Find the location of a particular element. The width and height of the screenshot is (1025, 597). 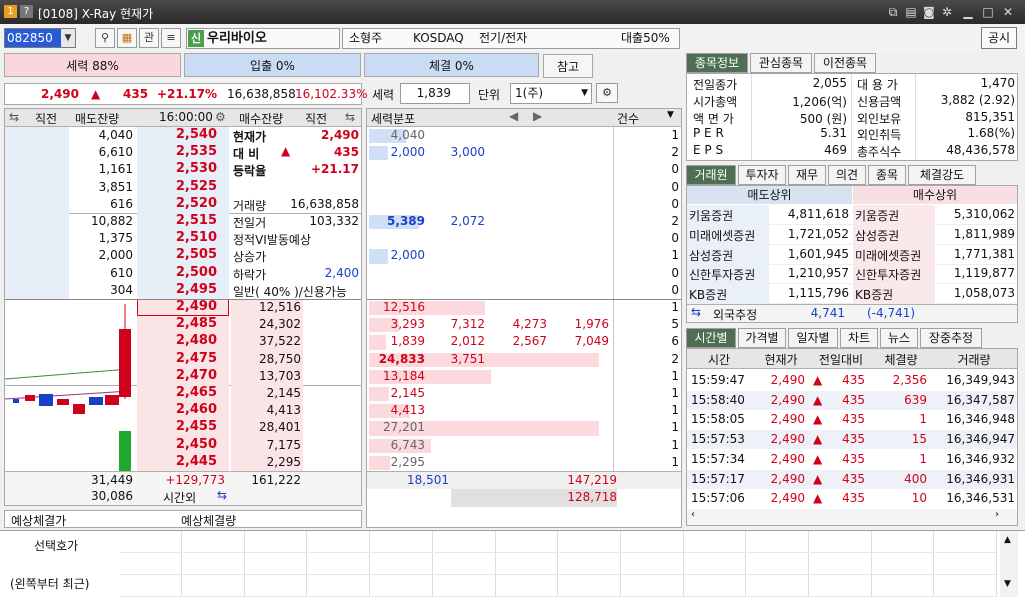

gear-icon: ⚙ is located at coordinates (220, 117).